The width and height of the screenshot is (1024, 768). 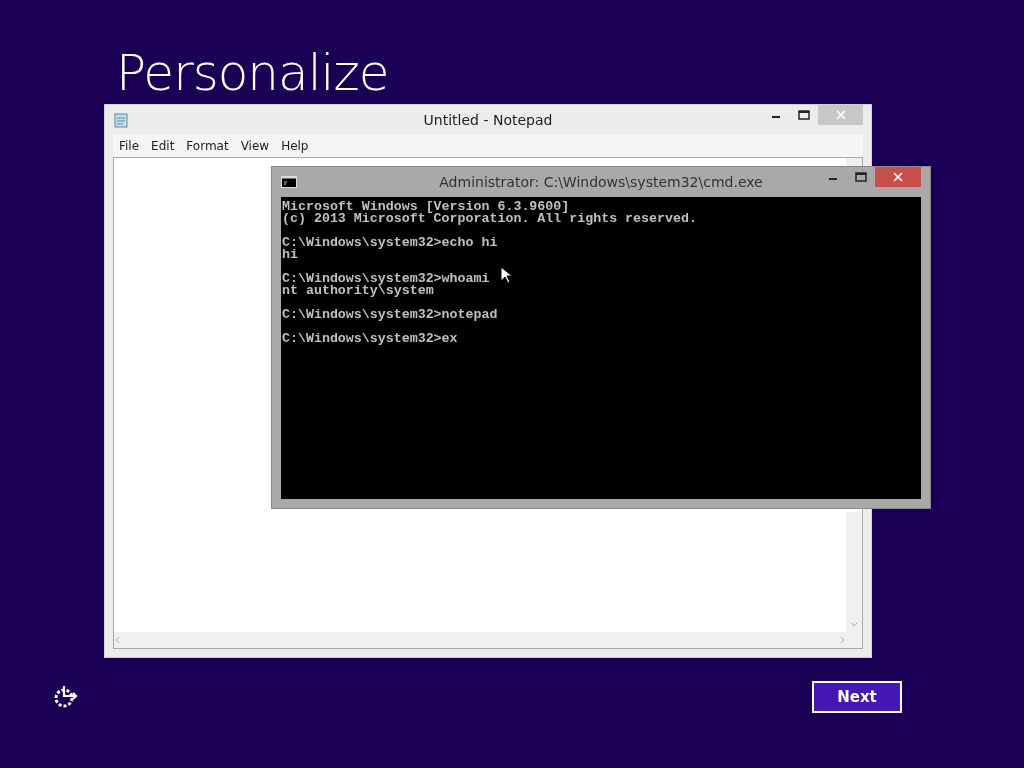 What do you see at coordinates (426, 207) in the screenshot?
I see `console-line: Microsoft Windows [Version 6.3.9600]` at bounding box center [426, 207].